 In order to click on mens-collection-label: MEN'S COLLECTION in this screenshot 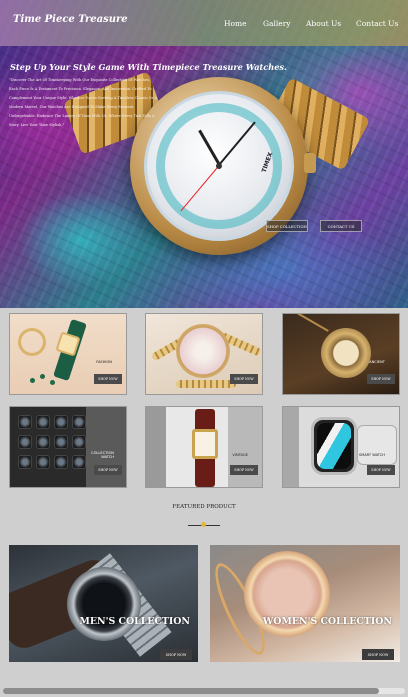, I will do `click(134, 621)`.